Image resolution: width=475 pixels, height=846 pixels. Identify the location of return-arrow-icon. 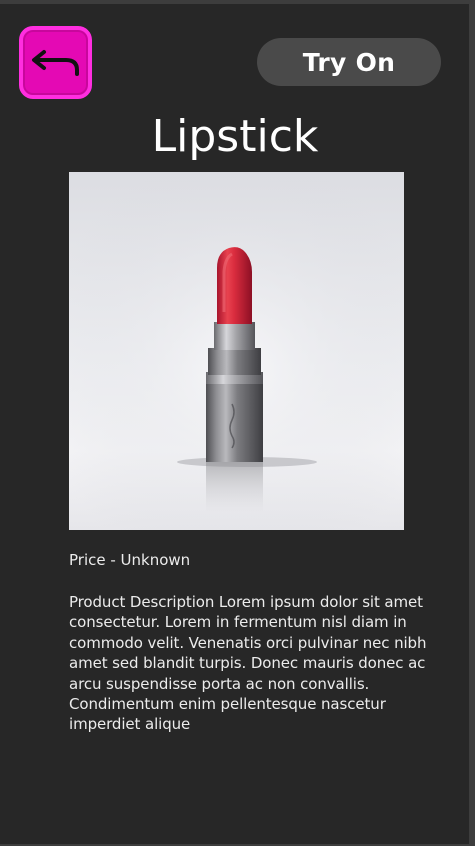
(55, 62).